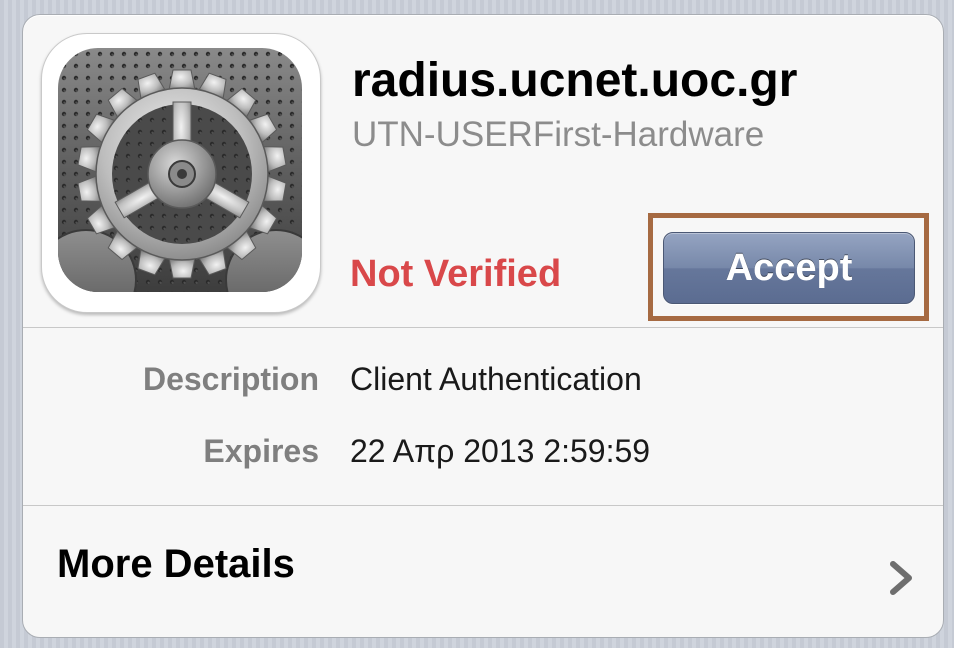  What do you see at coordinates (500, 451) in the screenshot?
I see `expires-value: 22 Απρ 2013 2:59:59` at bounding box center [500, 451].